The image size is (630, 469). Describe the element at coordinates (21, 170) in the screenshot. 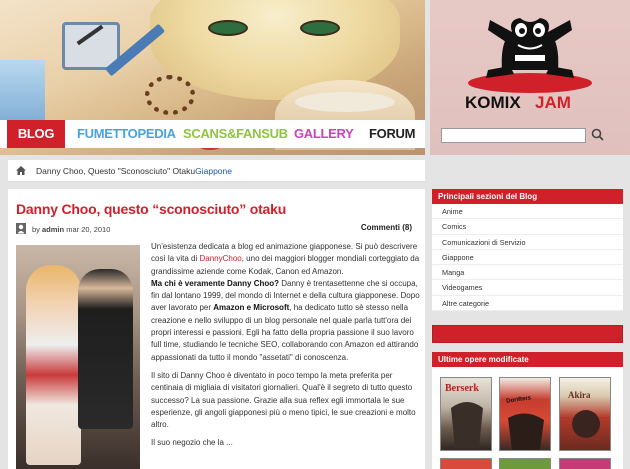

I see `home-icon` at that location.